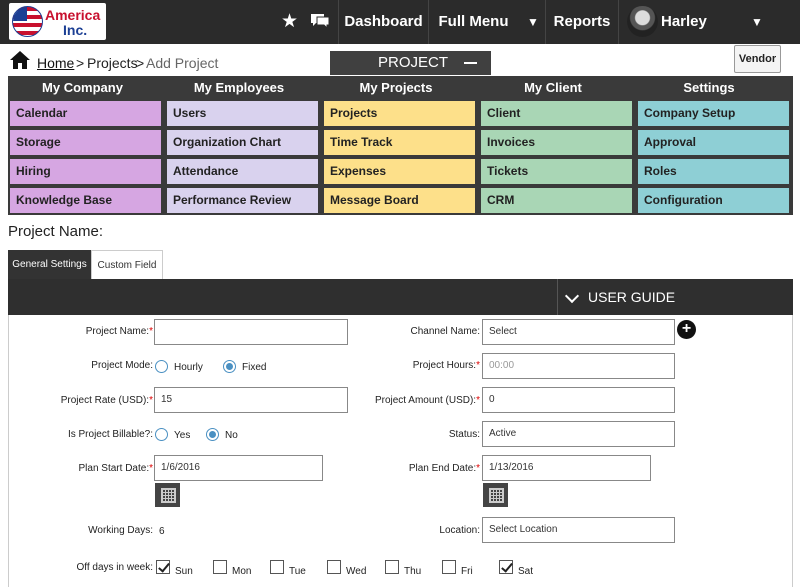 The width and height of the screenshot is (800, 587). What do you see at coordinates (413, 571) in the screenshot?
I see `off-day-thu-label: Thu` at bounding box center [413, 571].